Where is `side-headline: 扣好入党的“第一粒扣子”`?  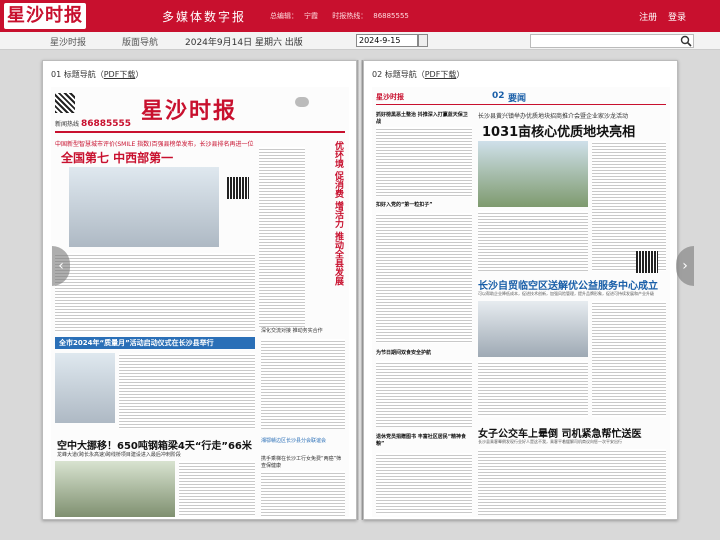 side-headline: 扣好入党的“第一粒扣子” is located at coordinates (424, 204).